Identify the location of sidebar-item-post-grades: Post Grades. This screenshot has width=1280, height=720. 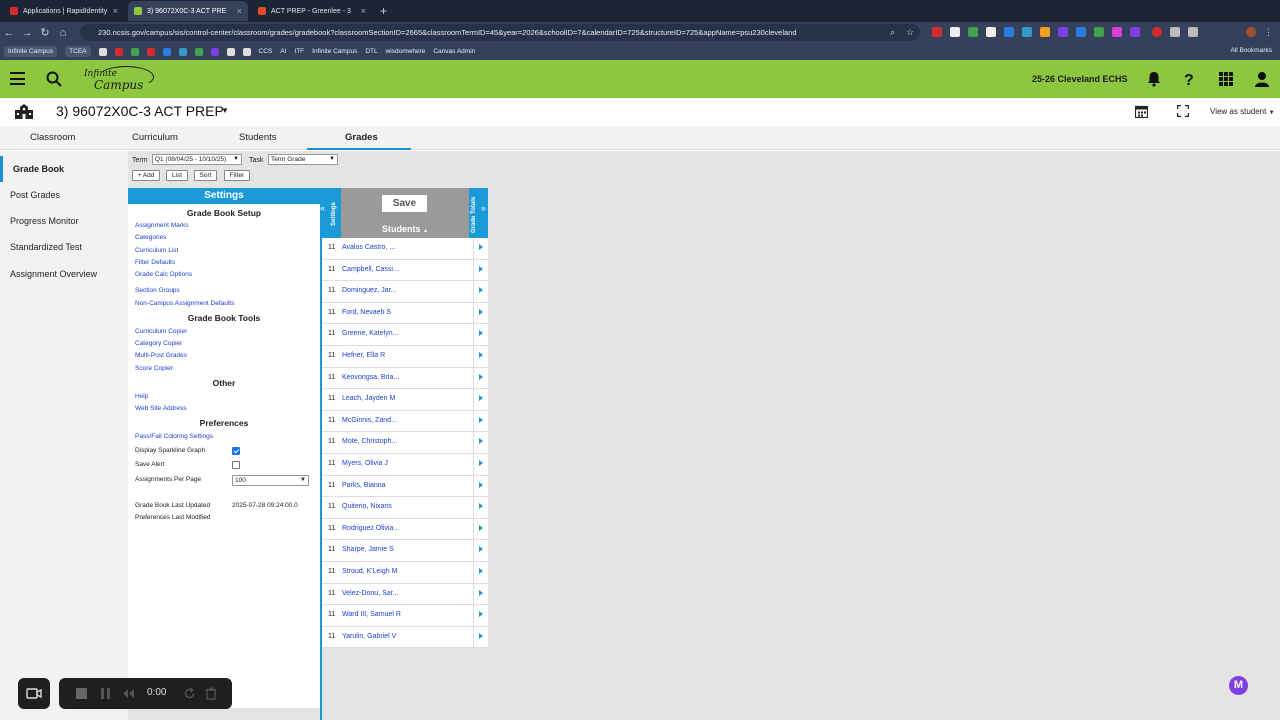
(35, 195).